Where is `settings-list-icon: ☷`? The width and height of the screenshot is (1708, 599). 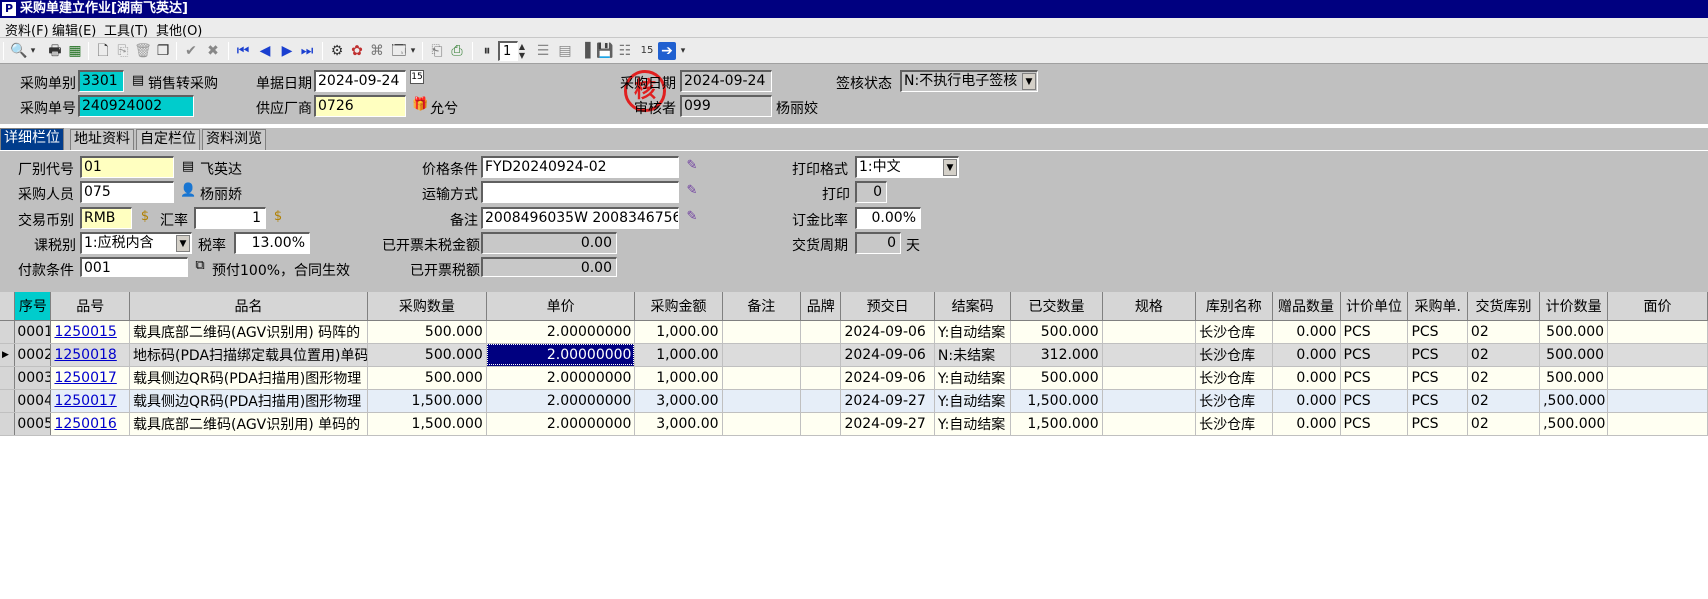 settings-list-icon: ☷ is located at coordinates (625, 51).